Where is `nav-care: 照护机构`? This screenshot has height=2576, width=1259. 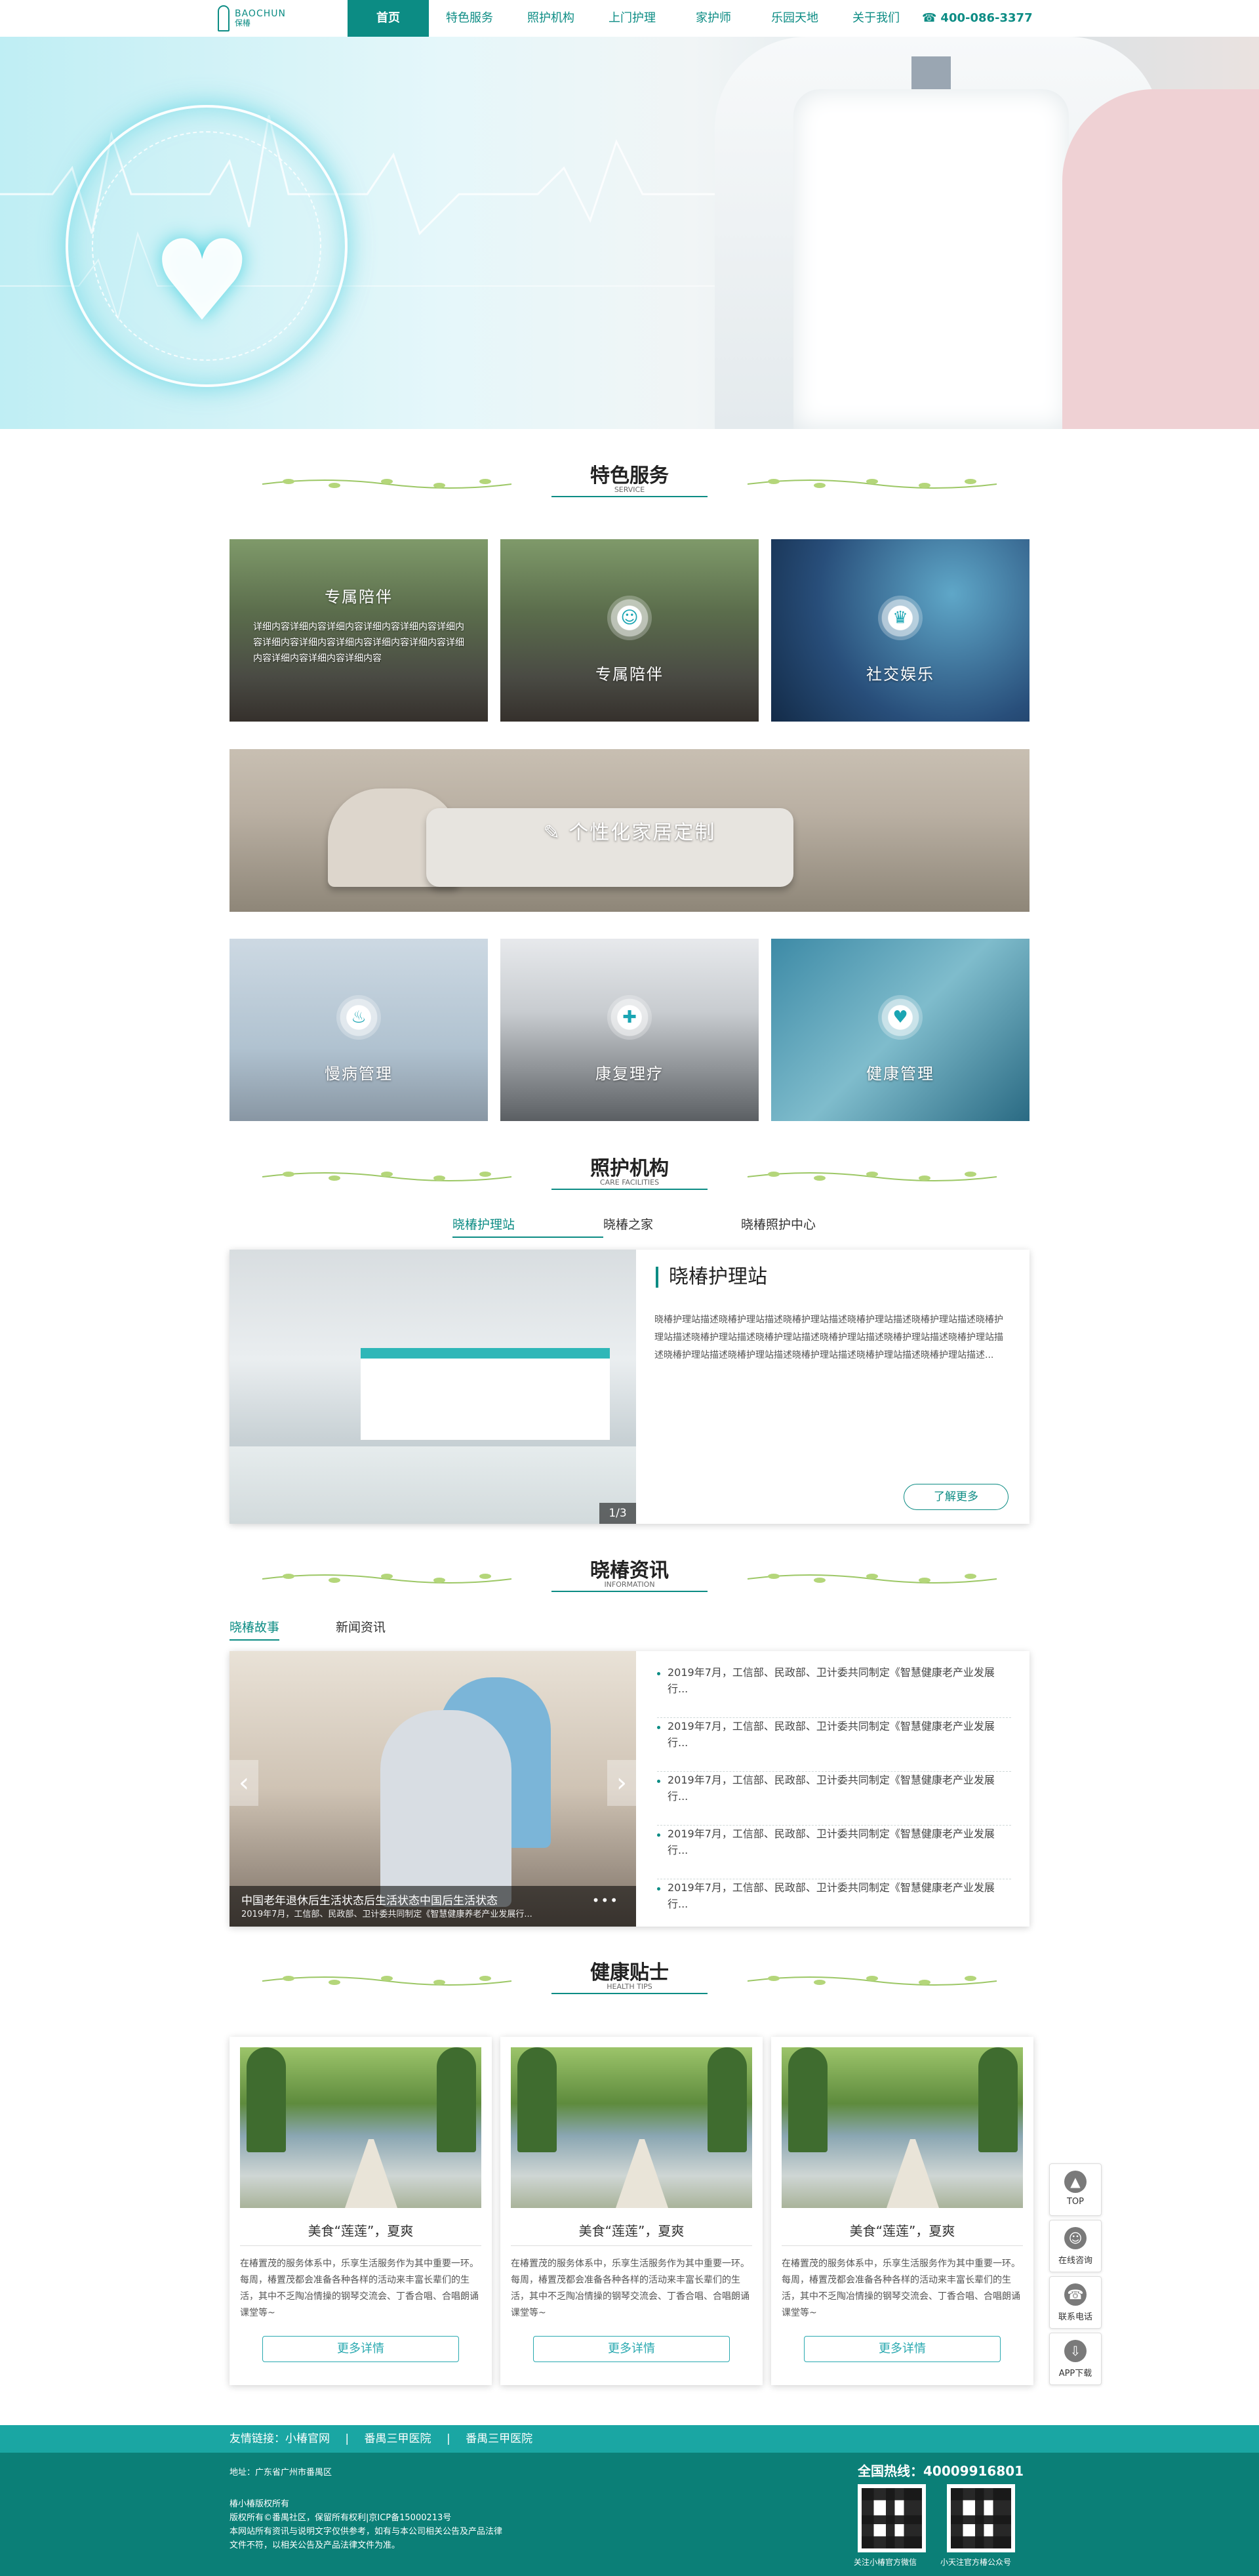 nav-care: 照护机构 is located at coordinates (551, 18).